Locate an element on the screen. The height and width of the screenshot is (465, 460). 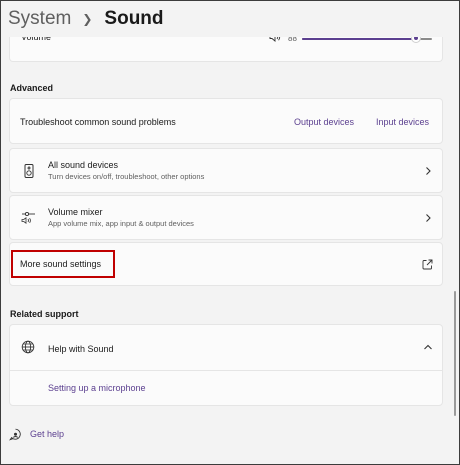
get-help-link: Get help is located at coordinates (47, 434).